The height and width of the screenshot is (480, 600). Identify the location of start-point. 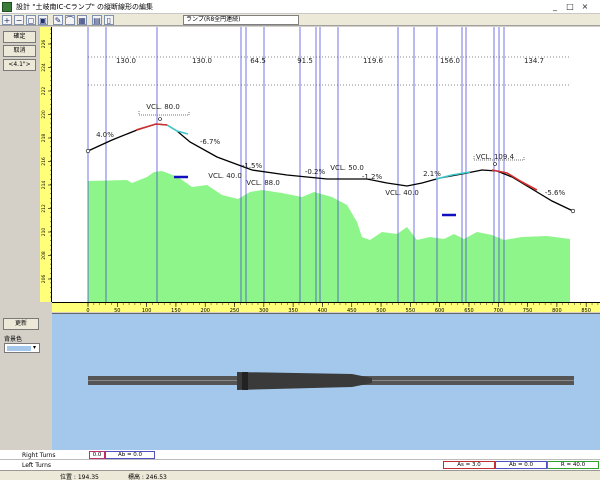
(88, 151).